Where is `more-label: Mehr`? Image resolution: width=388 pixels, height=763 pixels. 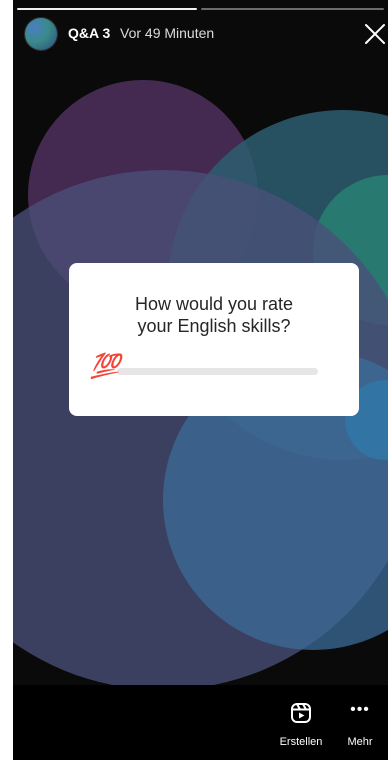
more-label: Mehr is located at coordinates (360, 742).